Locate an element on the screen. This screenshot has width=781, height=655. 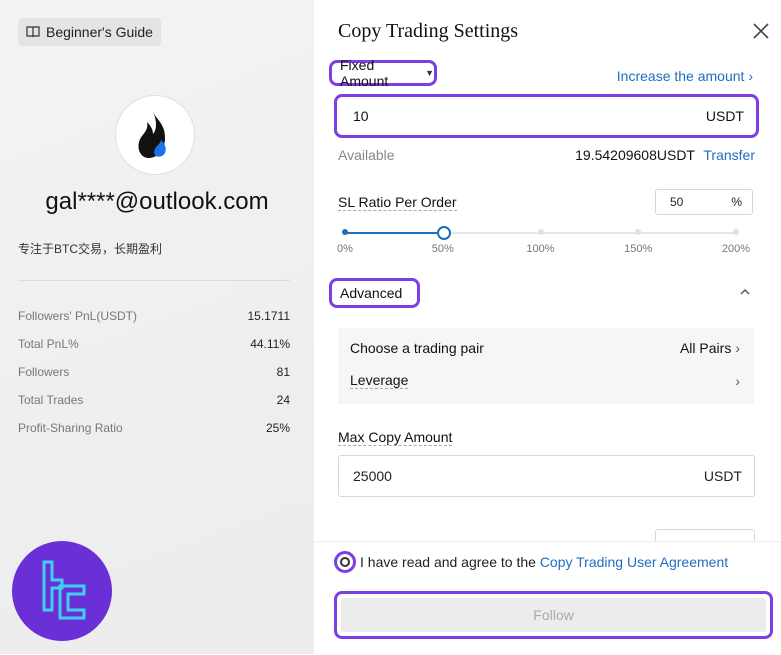
available-label: Available is located at coordinates (366, 155).